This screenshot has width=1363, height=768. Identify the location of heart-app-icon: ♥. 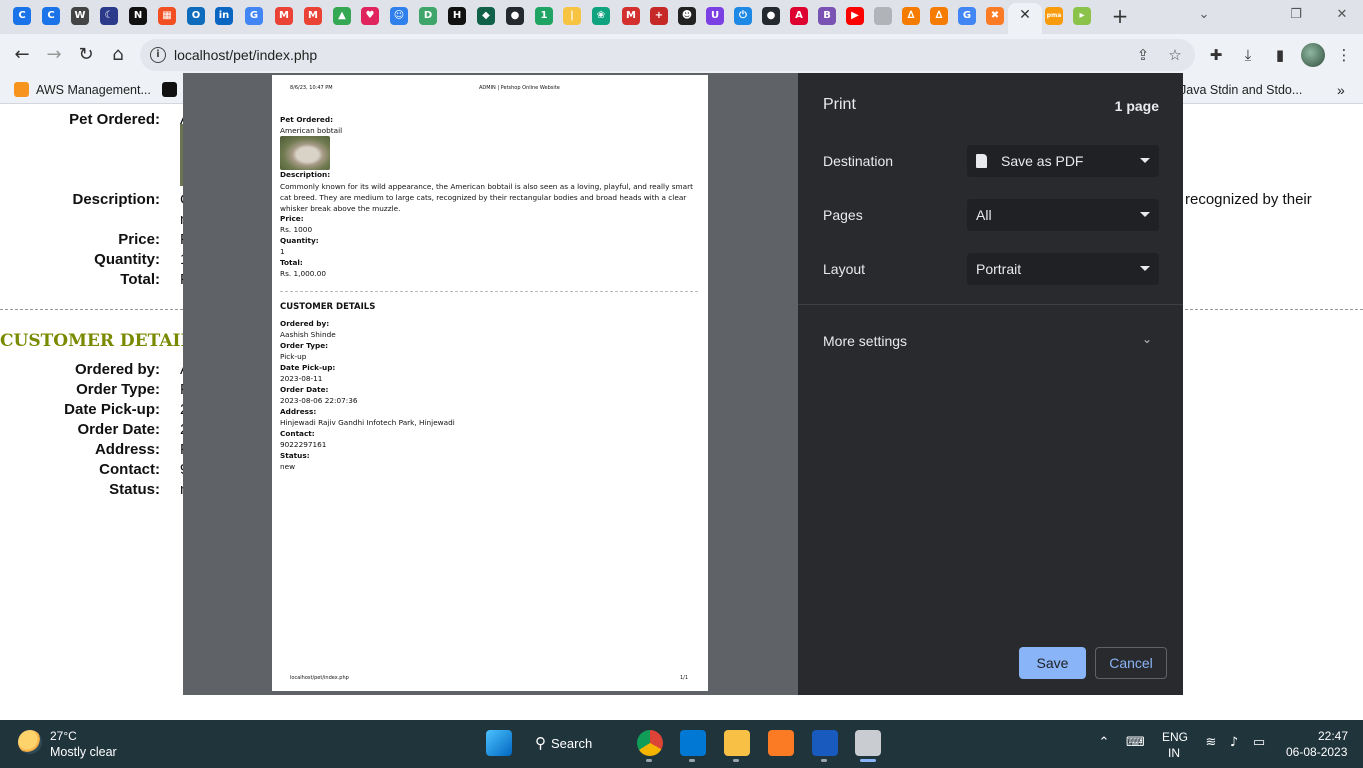
(370, 16).